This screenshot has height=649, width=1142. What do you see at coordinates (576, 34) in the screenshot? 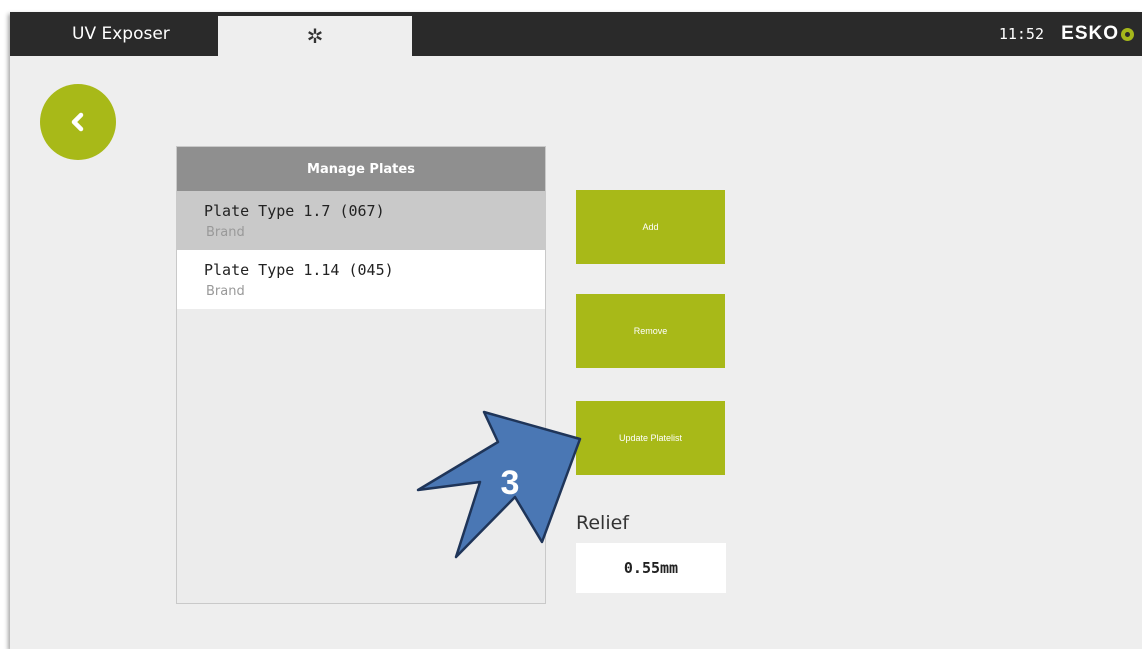
I see `top-bar: UV Exposer ✲ 11:52 ESKO` at bounding box center [576, 34].